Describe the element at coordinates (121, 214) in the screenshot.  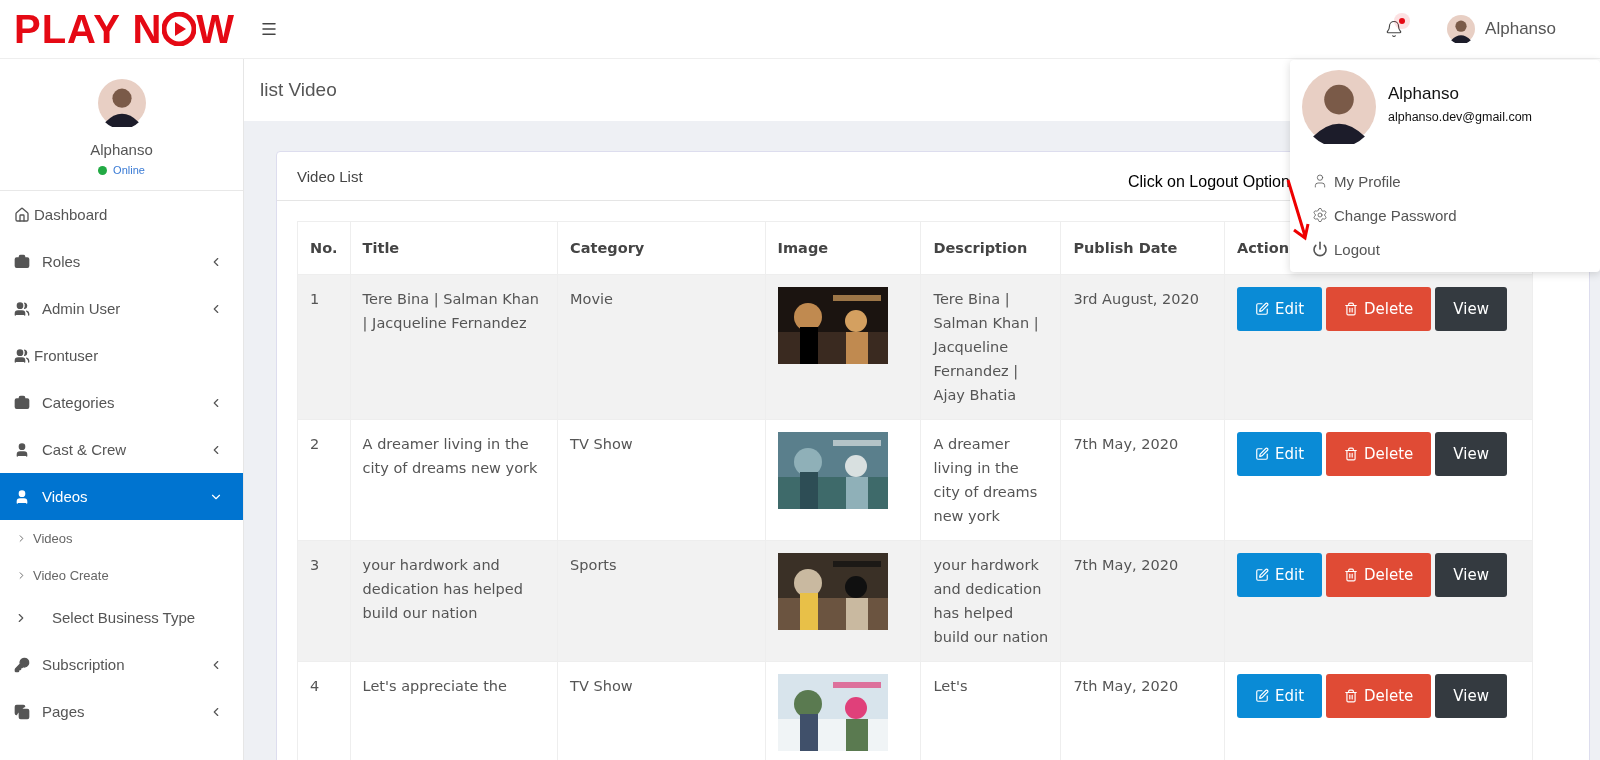
I see `sidebar-item: Dashboard` at that location.